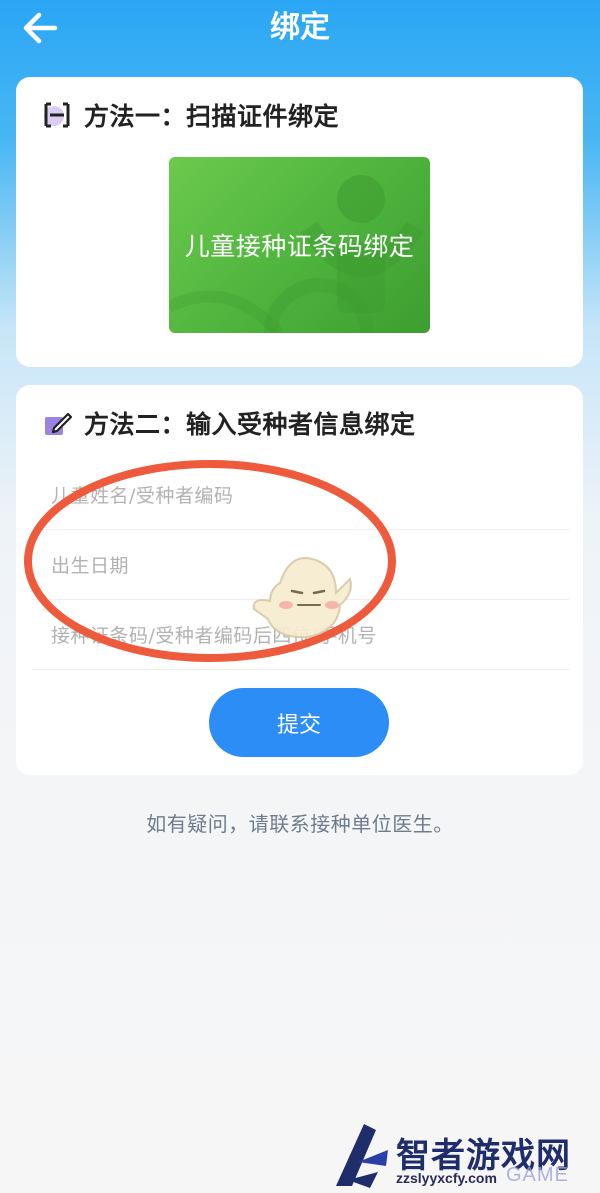  What do you see at coordinates (57, 423) in the screenshot?
I see `edit-icon` at bounding box center [57, 423].